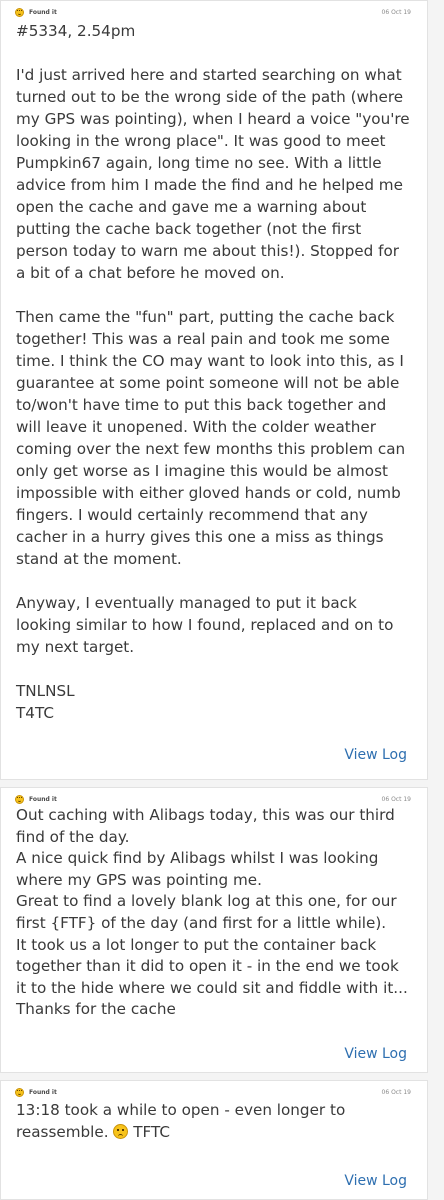  What do you see at coordinates (76, 31) in the screenshot?
I see `log-paragraph: #5334, 2.54pm` at bounding box center [76, 31].